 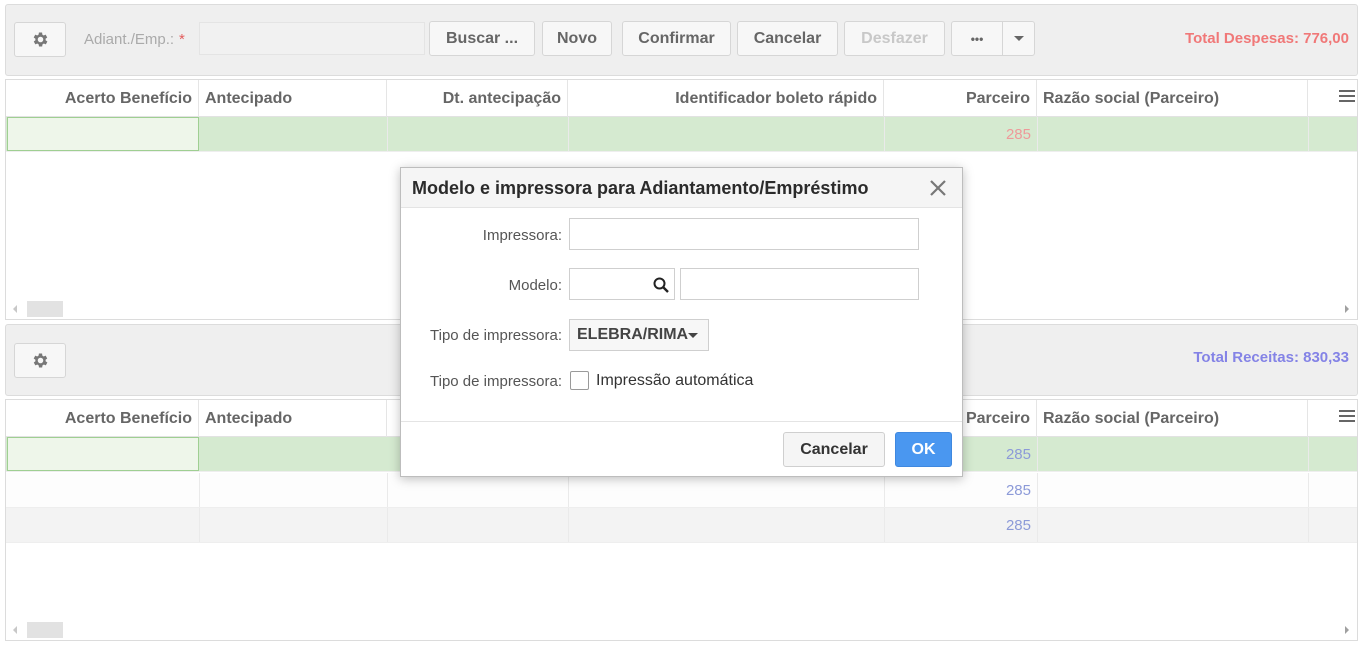 I want to click on more-dropdown-toggle, so click(x=1018, y=38).